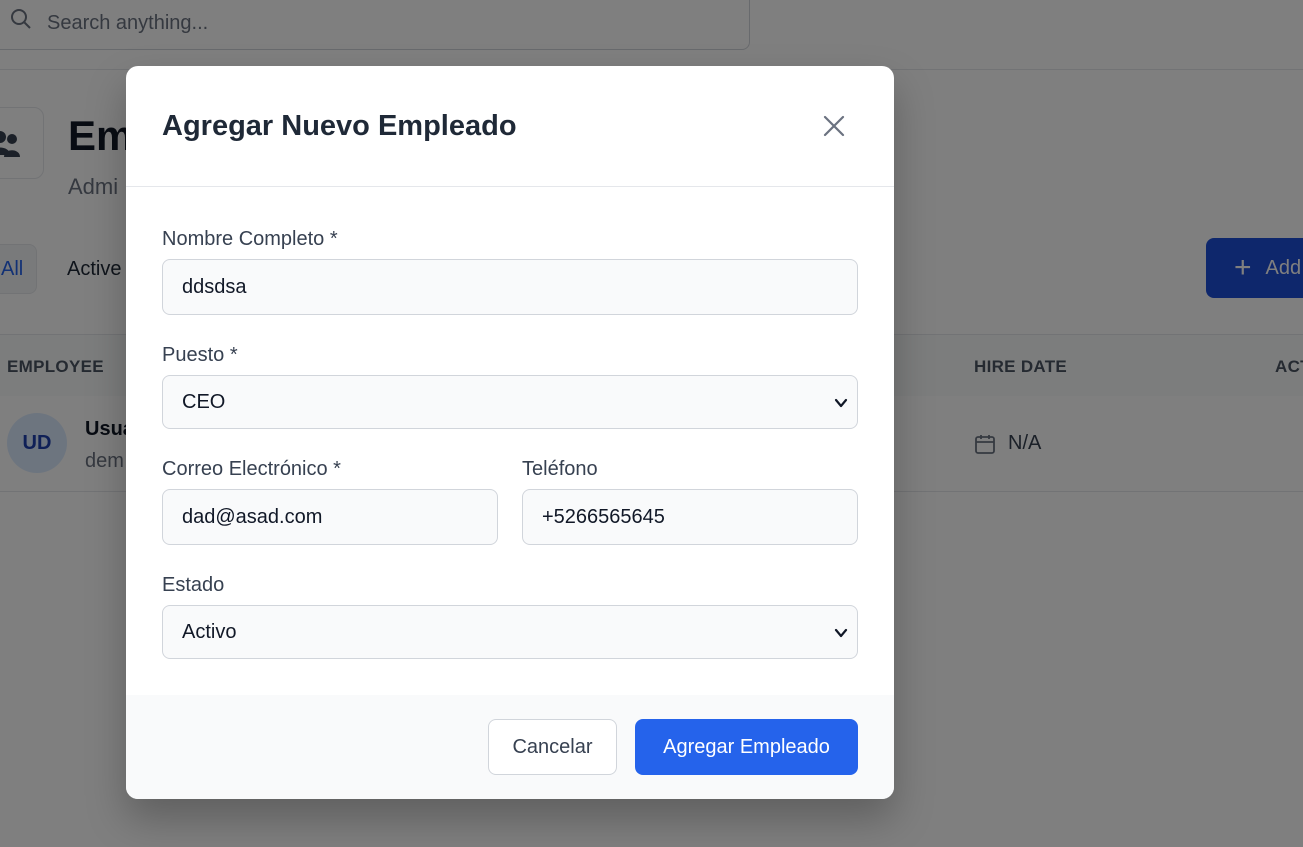 The height and width of the screenshot is (847, 1303). Describe the element at coordinates (510, 287) in the screenshot. I see `full-name-input: ddsdsa` at that location.